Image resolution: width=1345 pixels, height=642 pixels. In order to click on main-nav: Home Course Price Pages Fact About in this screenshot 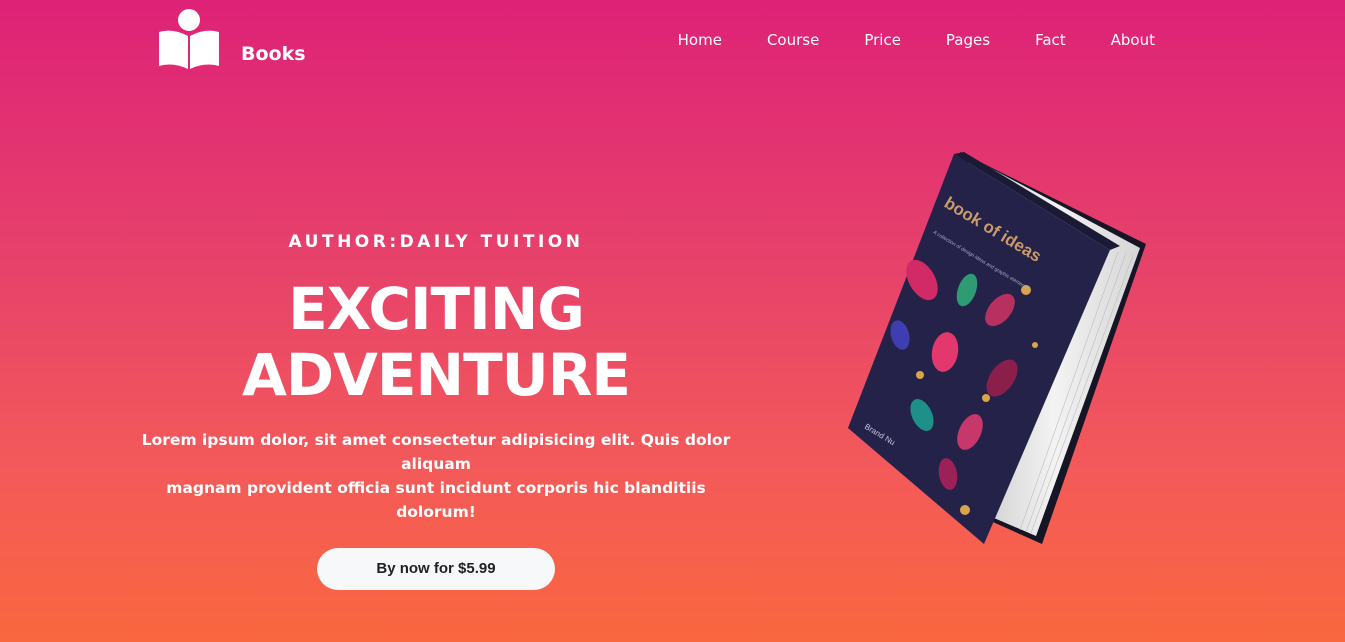, I will do `click(916, 40)`.